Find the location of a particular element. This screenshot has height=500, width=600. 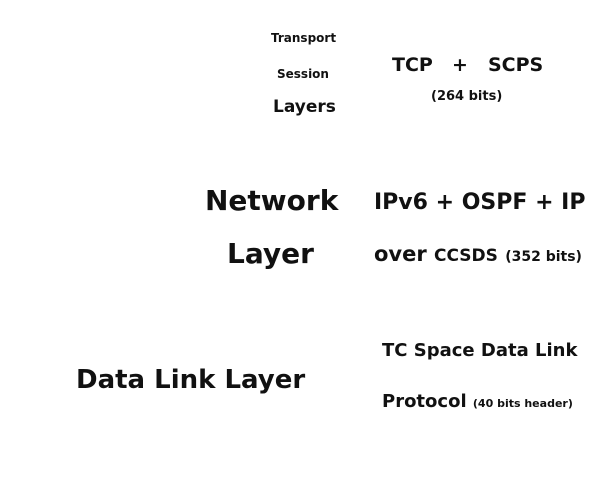

plus-sign: + is located at coordinates (460, 65).